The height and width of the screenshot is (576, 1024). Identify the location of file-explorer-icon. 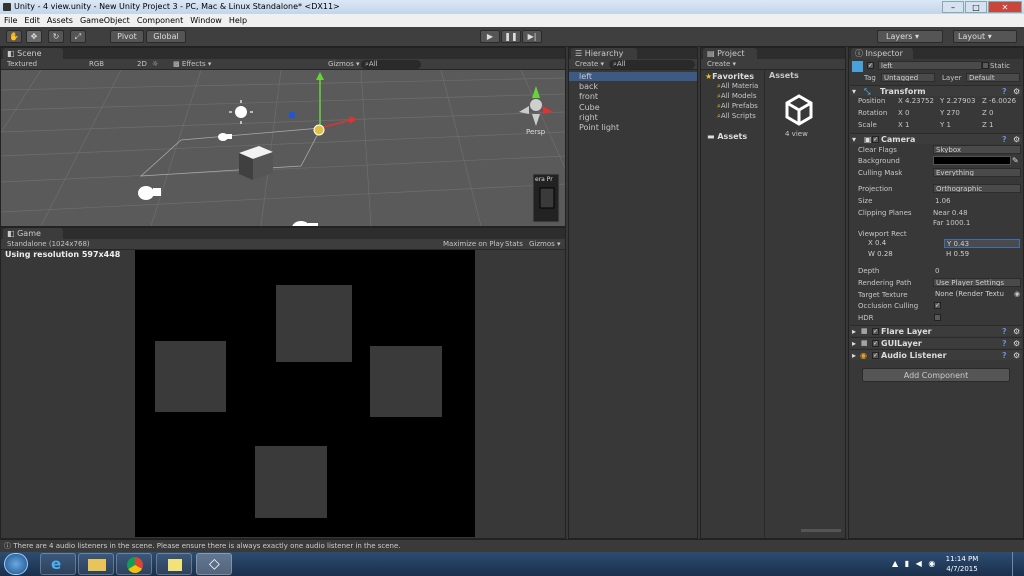
(96, 564).